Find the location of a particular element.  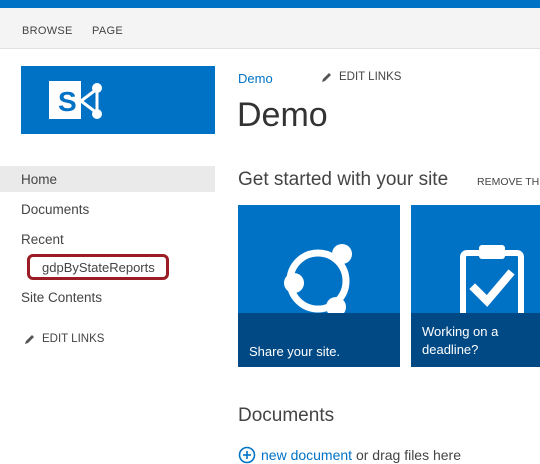

nav-item-home-label: Home is located at coordinates (39, 179).